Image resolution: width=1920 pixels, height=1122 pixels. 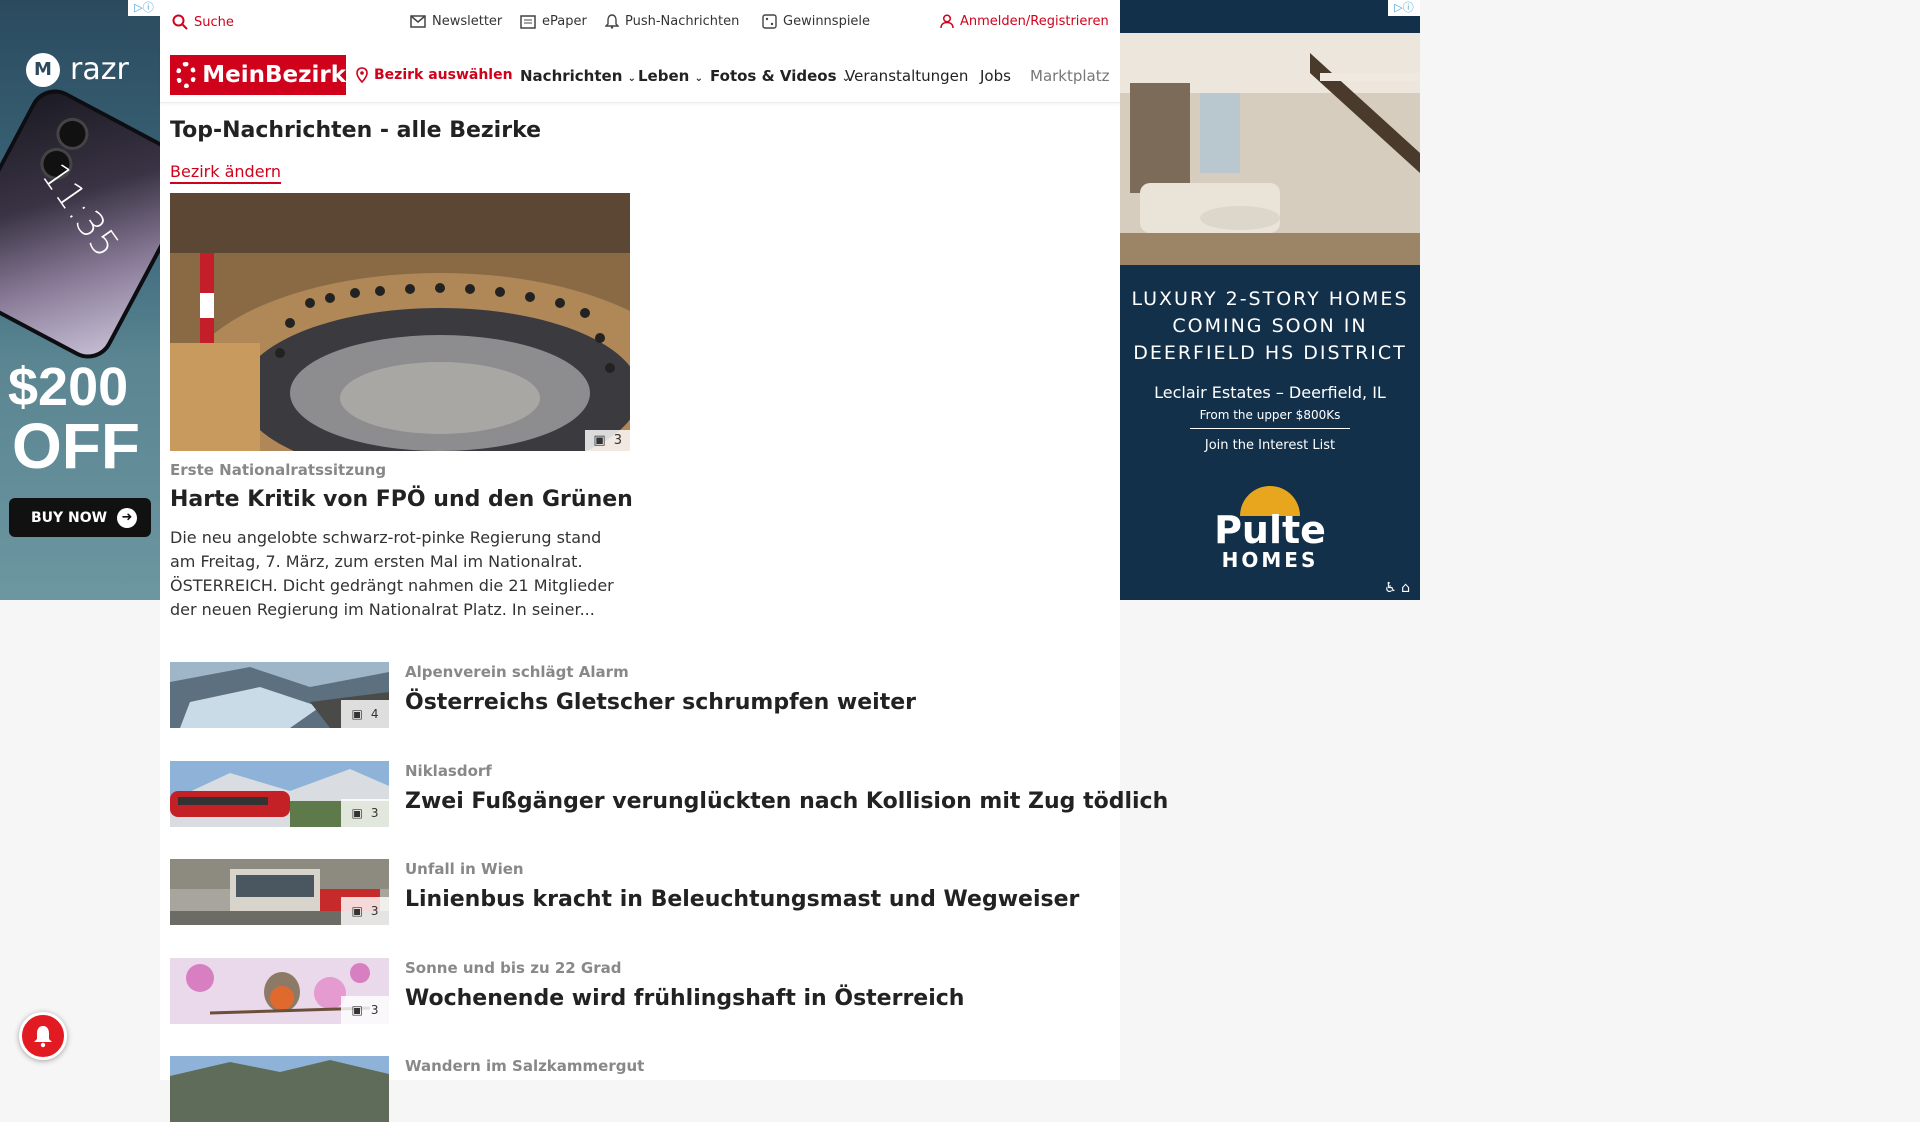 I want to click on envelope-icon, so click(x=418, y=21).